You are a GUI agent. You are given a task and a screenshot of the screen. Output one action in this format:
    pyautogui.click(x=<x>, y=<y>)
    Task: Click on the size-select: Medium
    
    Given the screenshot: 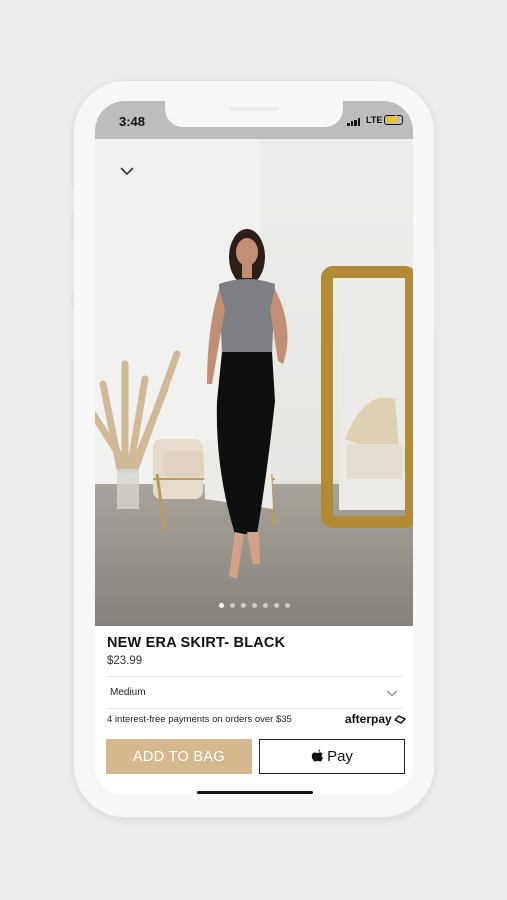 What is the action you would take?
    pyautogui.click(x=255, y=693)
    